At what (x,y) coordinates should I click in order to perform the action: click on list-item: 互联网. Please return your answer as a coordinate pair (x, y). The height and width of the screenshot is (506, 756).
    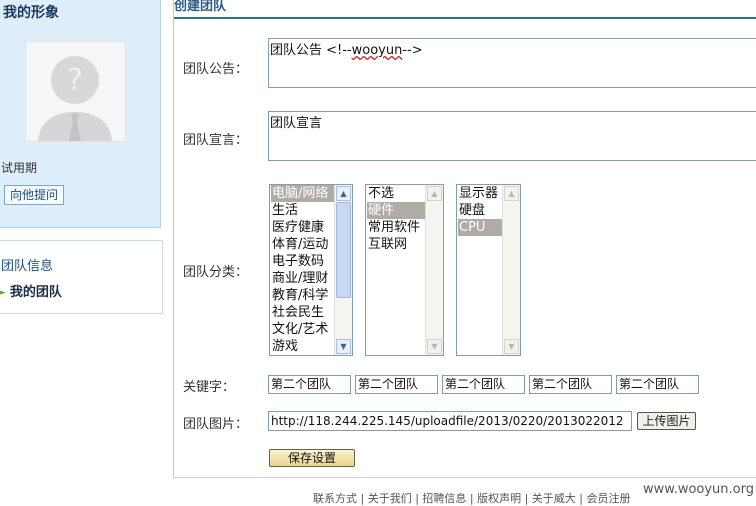
    Looking at the image, I should click on (396, 244).